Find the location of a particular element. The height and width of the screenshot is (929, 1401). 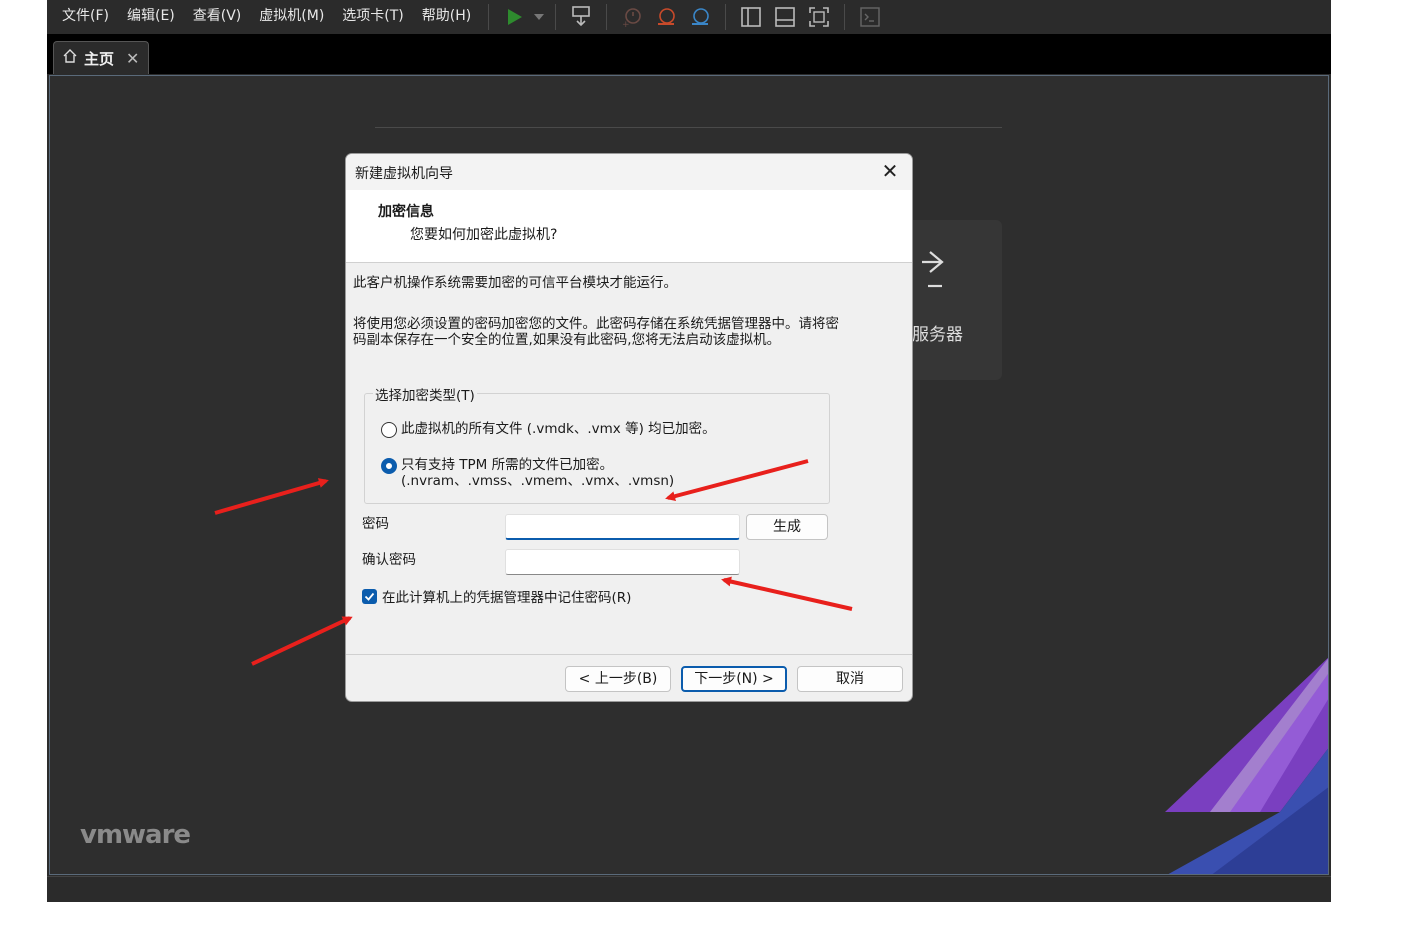

snapshot-icon: + is located at coordinates (632, 17).